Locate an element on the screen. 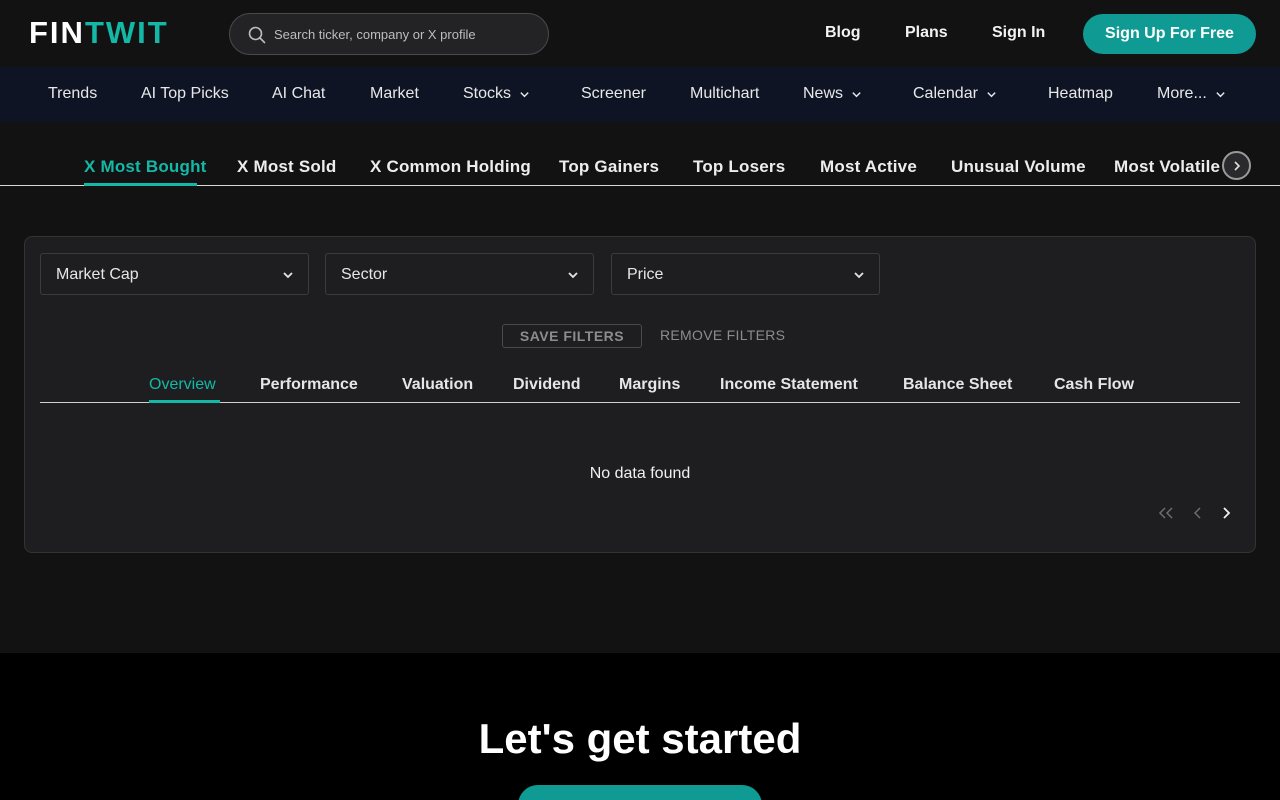  select-label: Sector is located at coordinates (364, 274).